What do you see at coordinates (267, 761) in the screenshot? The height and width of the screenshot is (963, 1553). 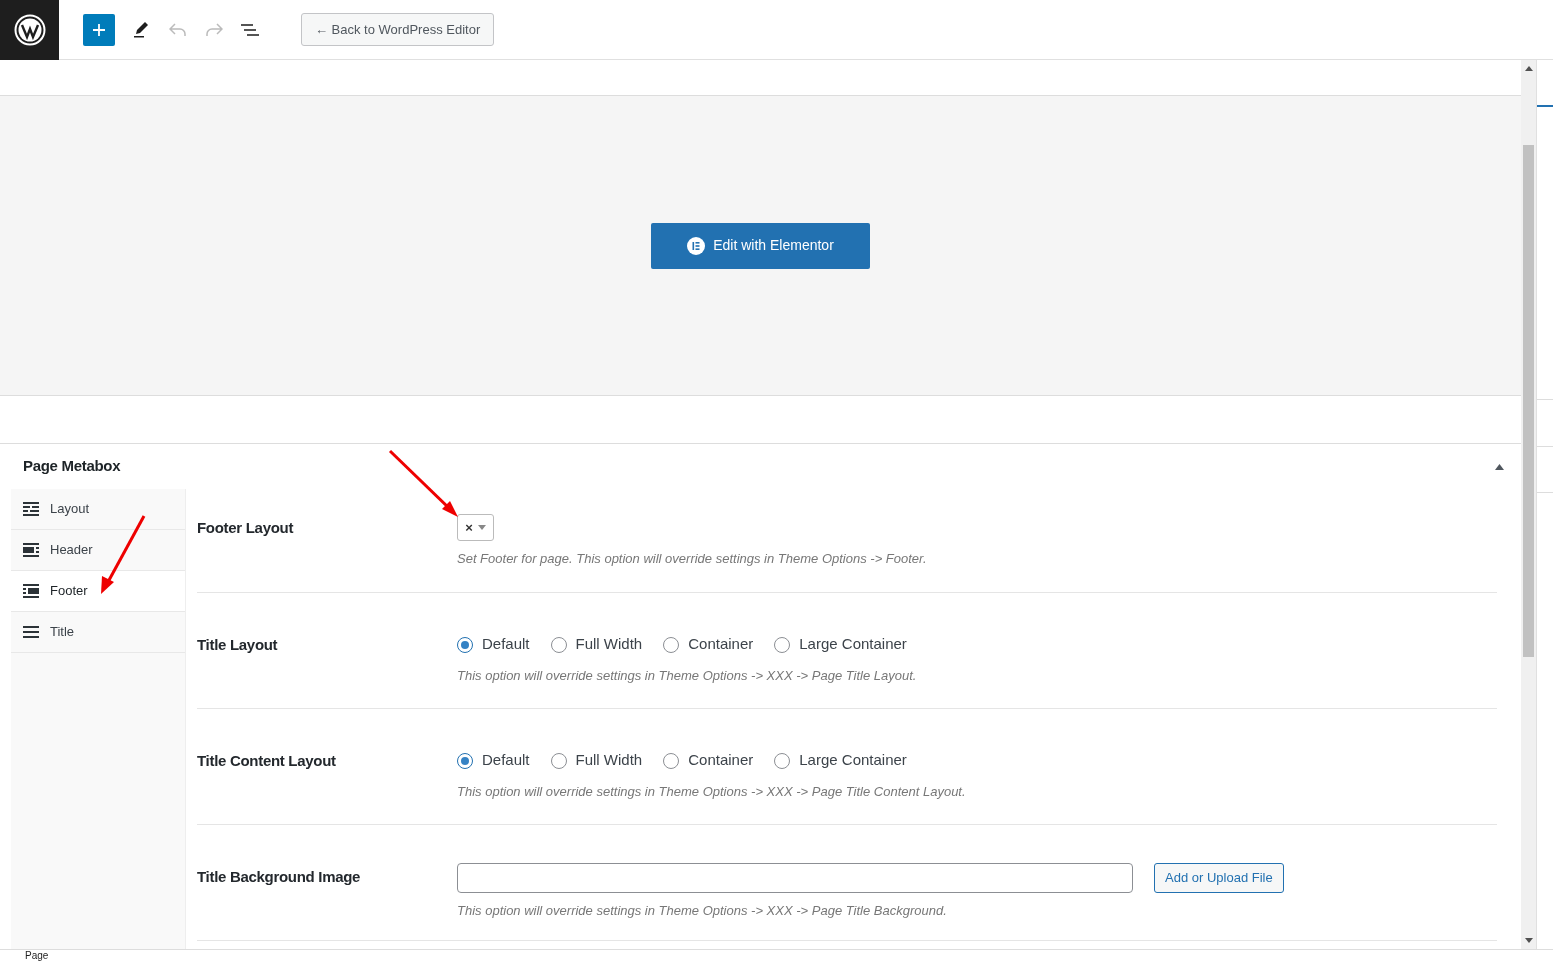 I see `field-label: Title Content Layout` at bounding box center [267, 761].